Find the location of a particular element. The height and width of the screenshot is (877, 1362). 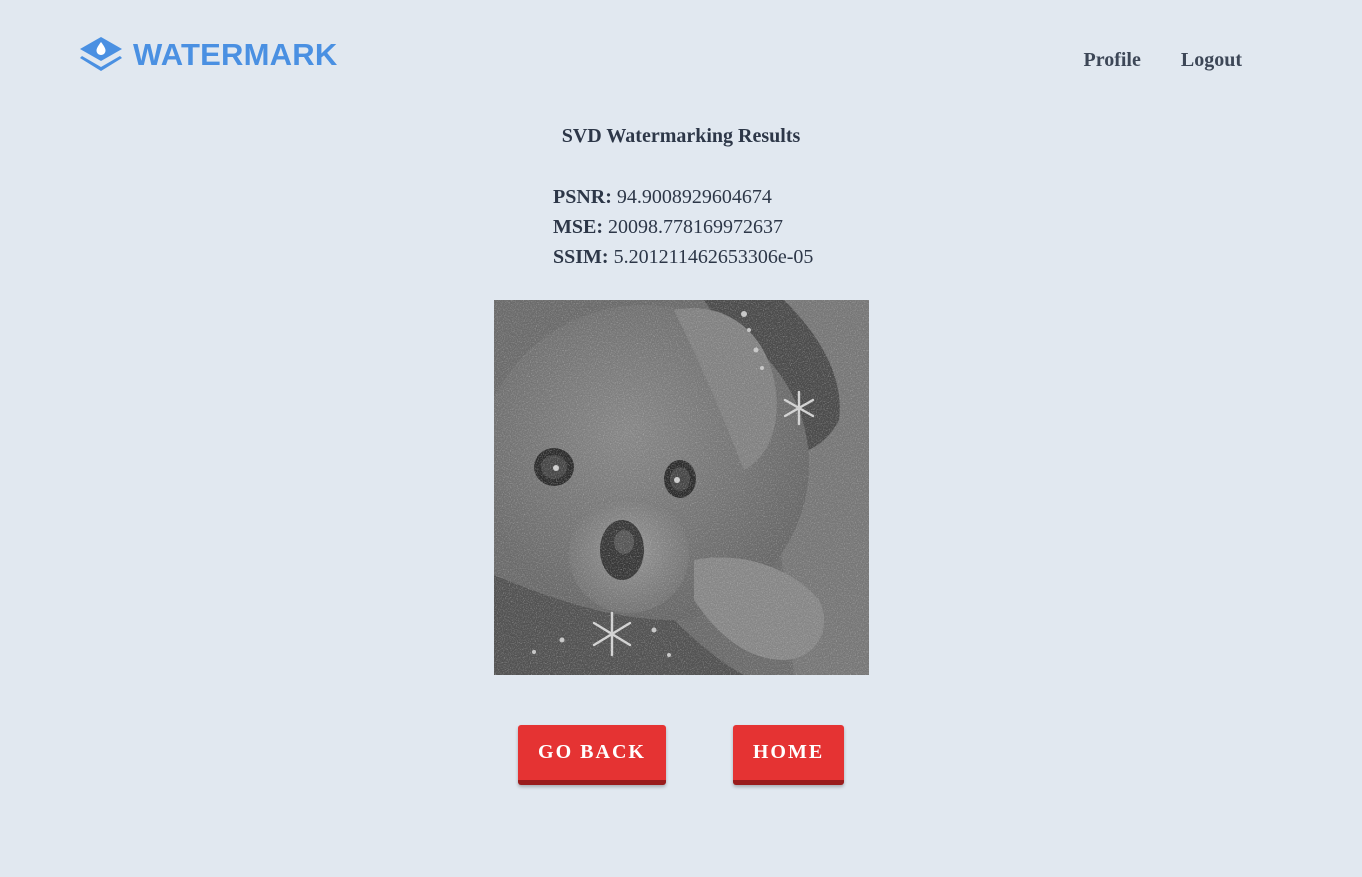

psnr-label: PSNR: is located at coordinates (582, 197).